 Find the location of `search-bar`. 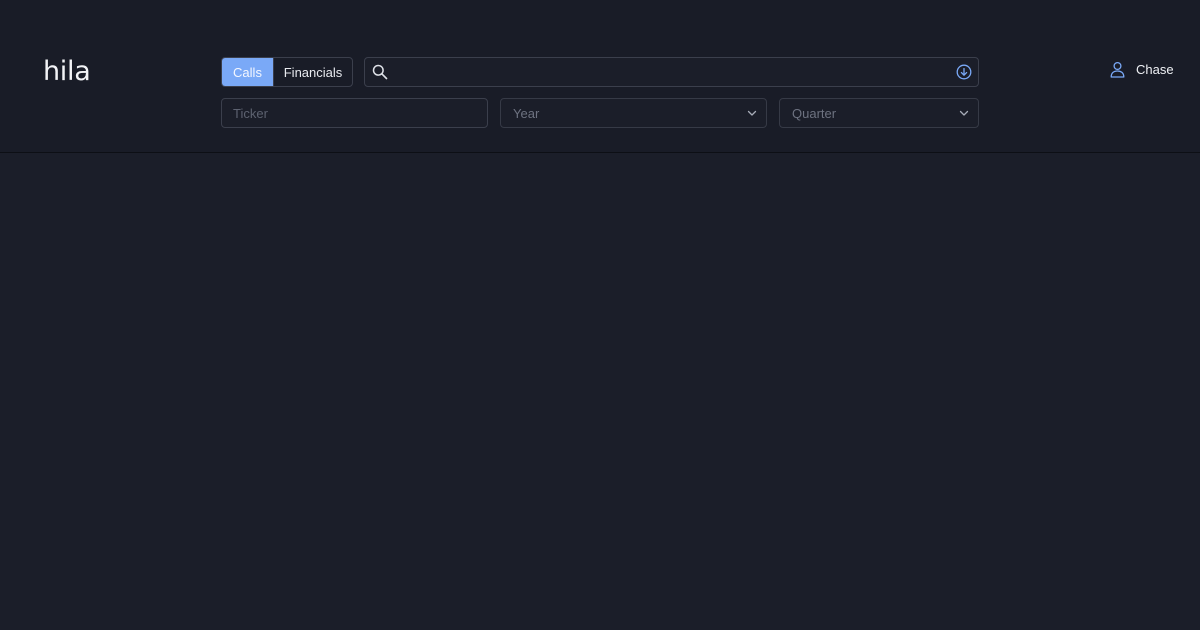

search-bar is located at coordinates (671, 72).